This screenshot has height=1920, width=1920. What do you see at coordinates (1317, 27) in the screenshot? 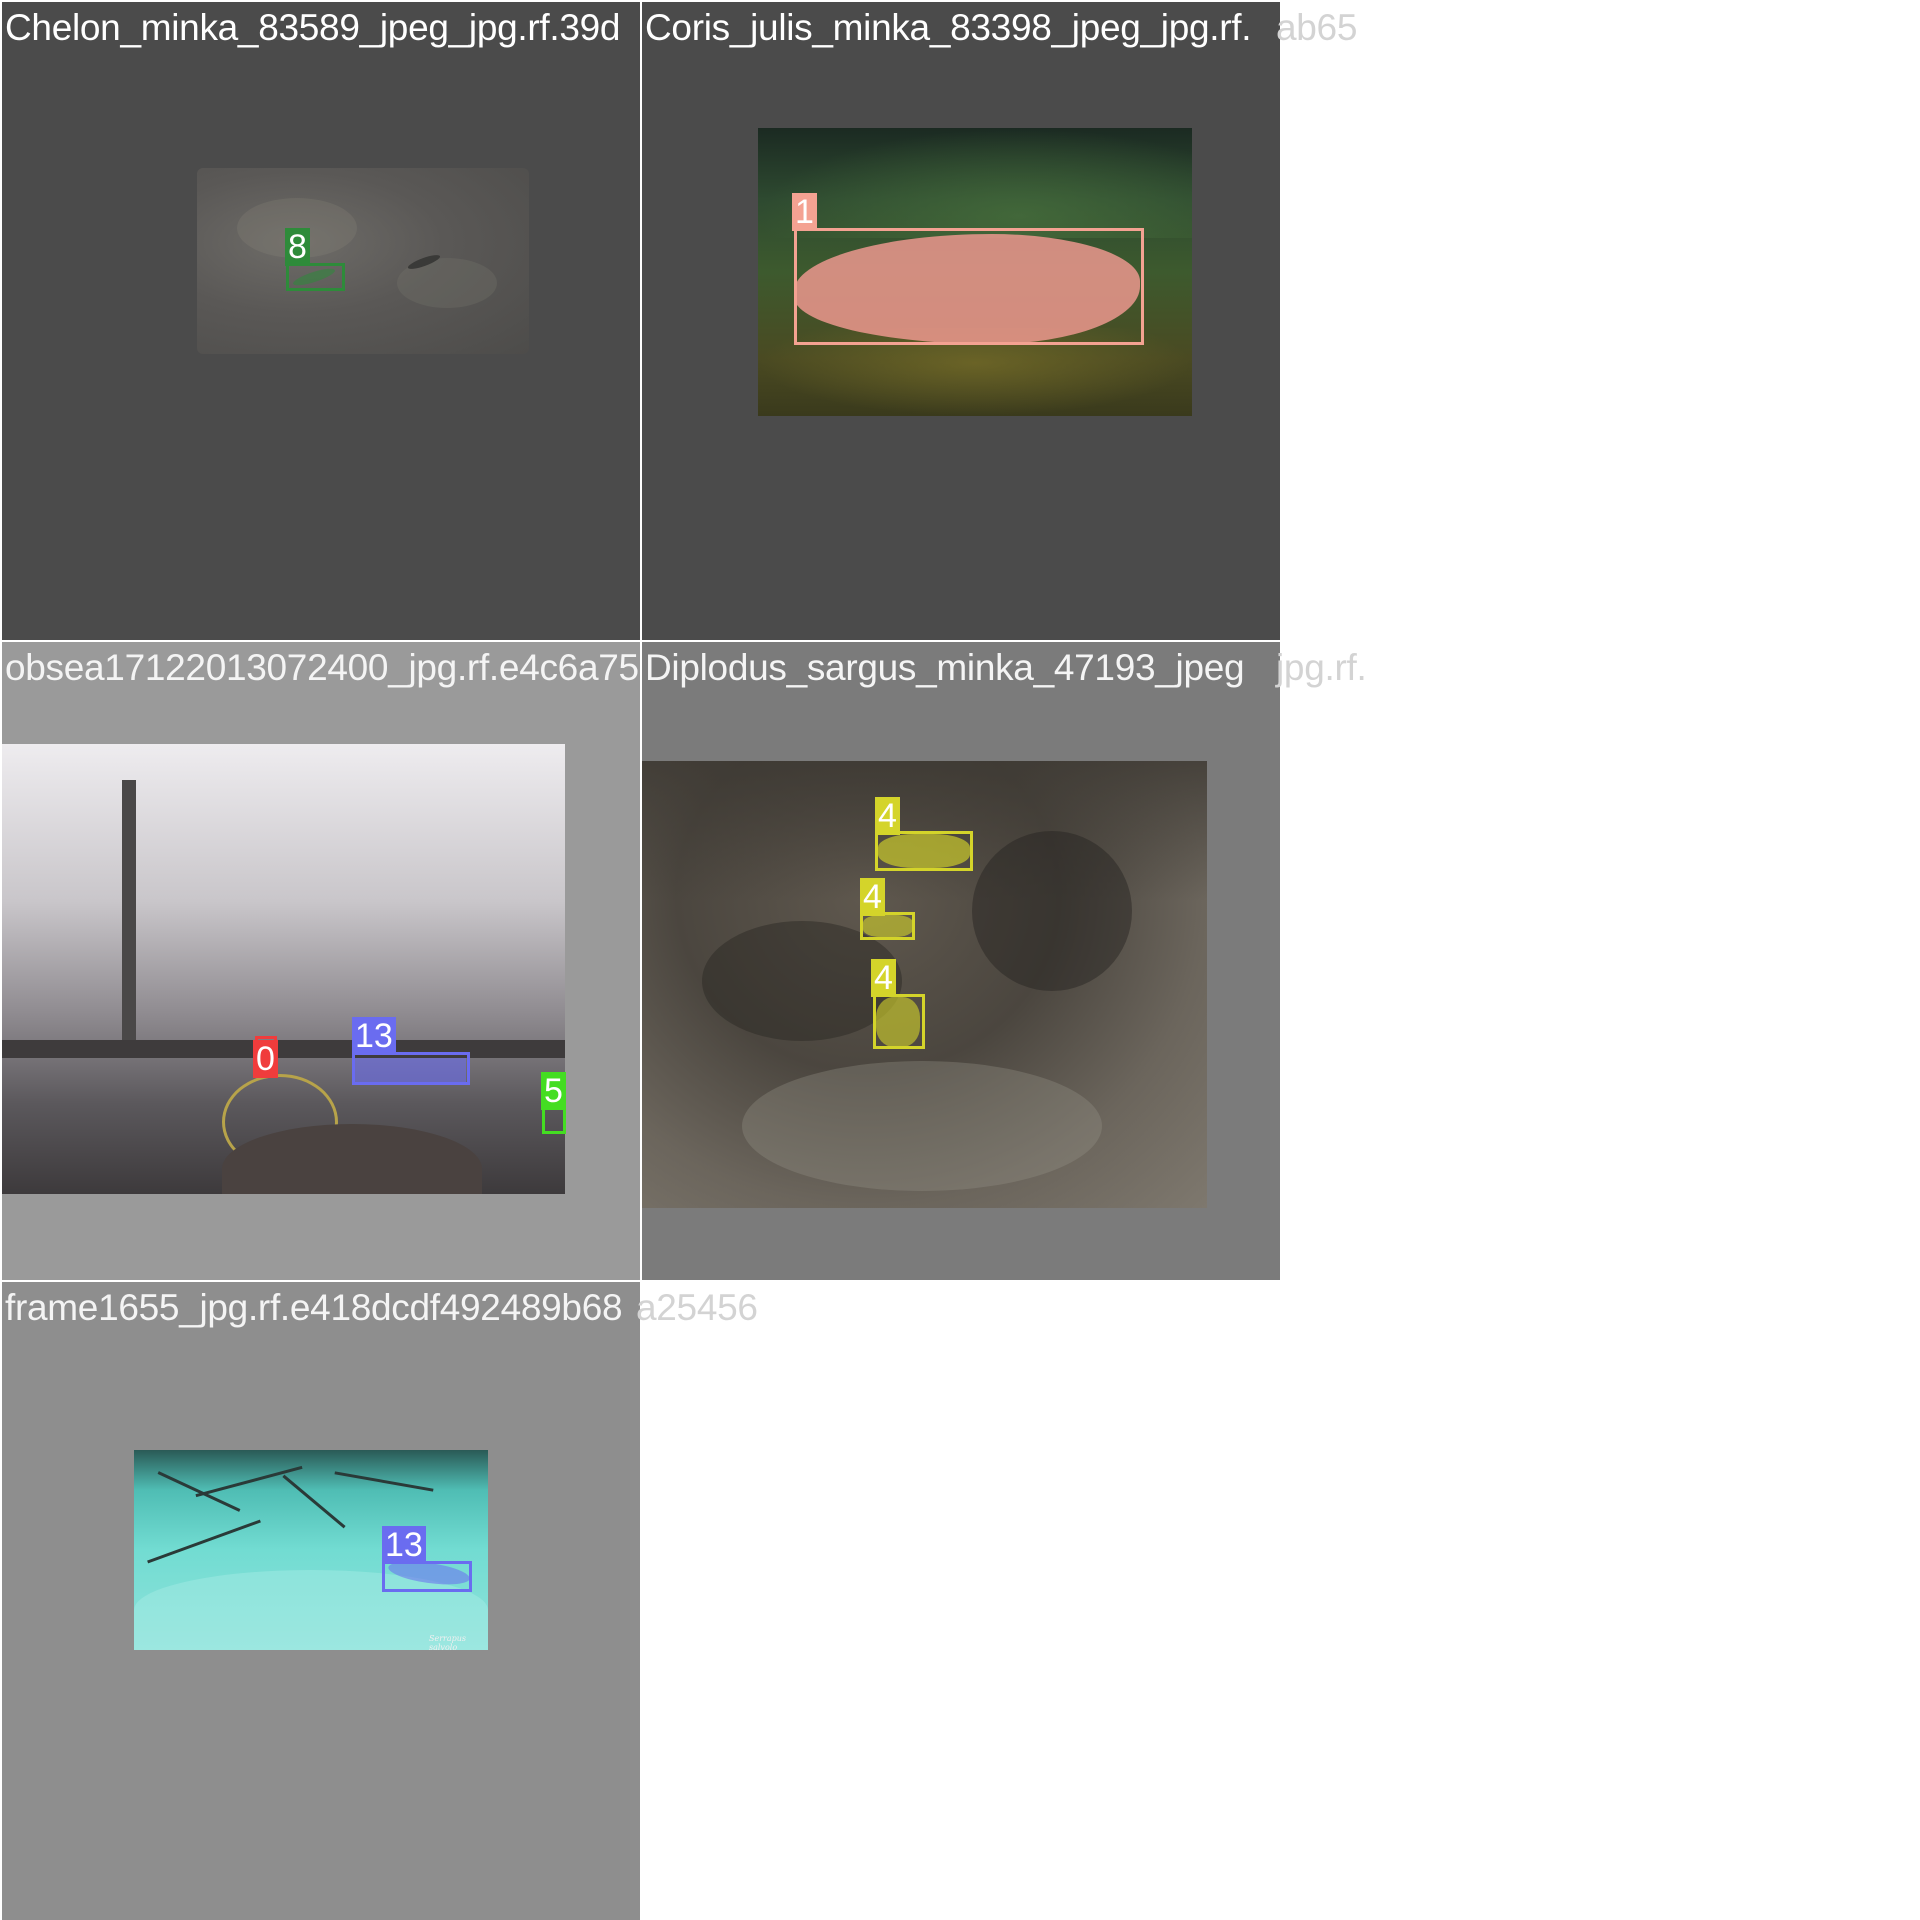
I see `image-title-overflow: ab65` at bounding box center [1317, 27].